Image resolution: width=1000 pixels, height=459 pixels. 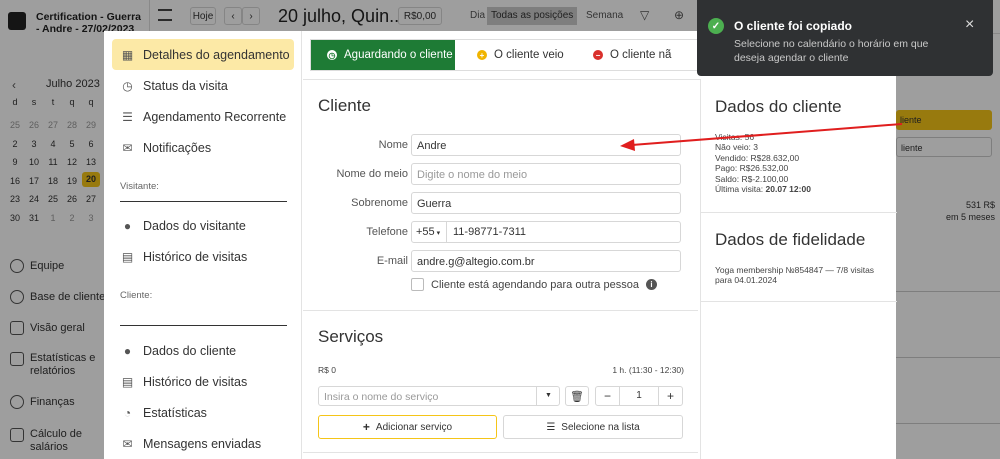 What do you see at coordinates (546, 203) in the screenshot?
I see `surname-field: Guerra` at bounding box center [546, 203].